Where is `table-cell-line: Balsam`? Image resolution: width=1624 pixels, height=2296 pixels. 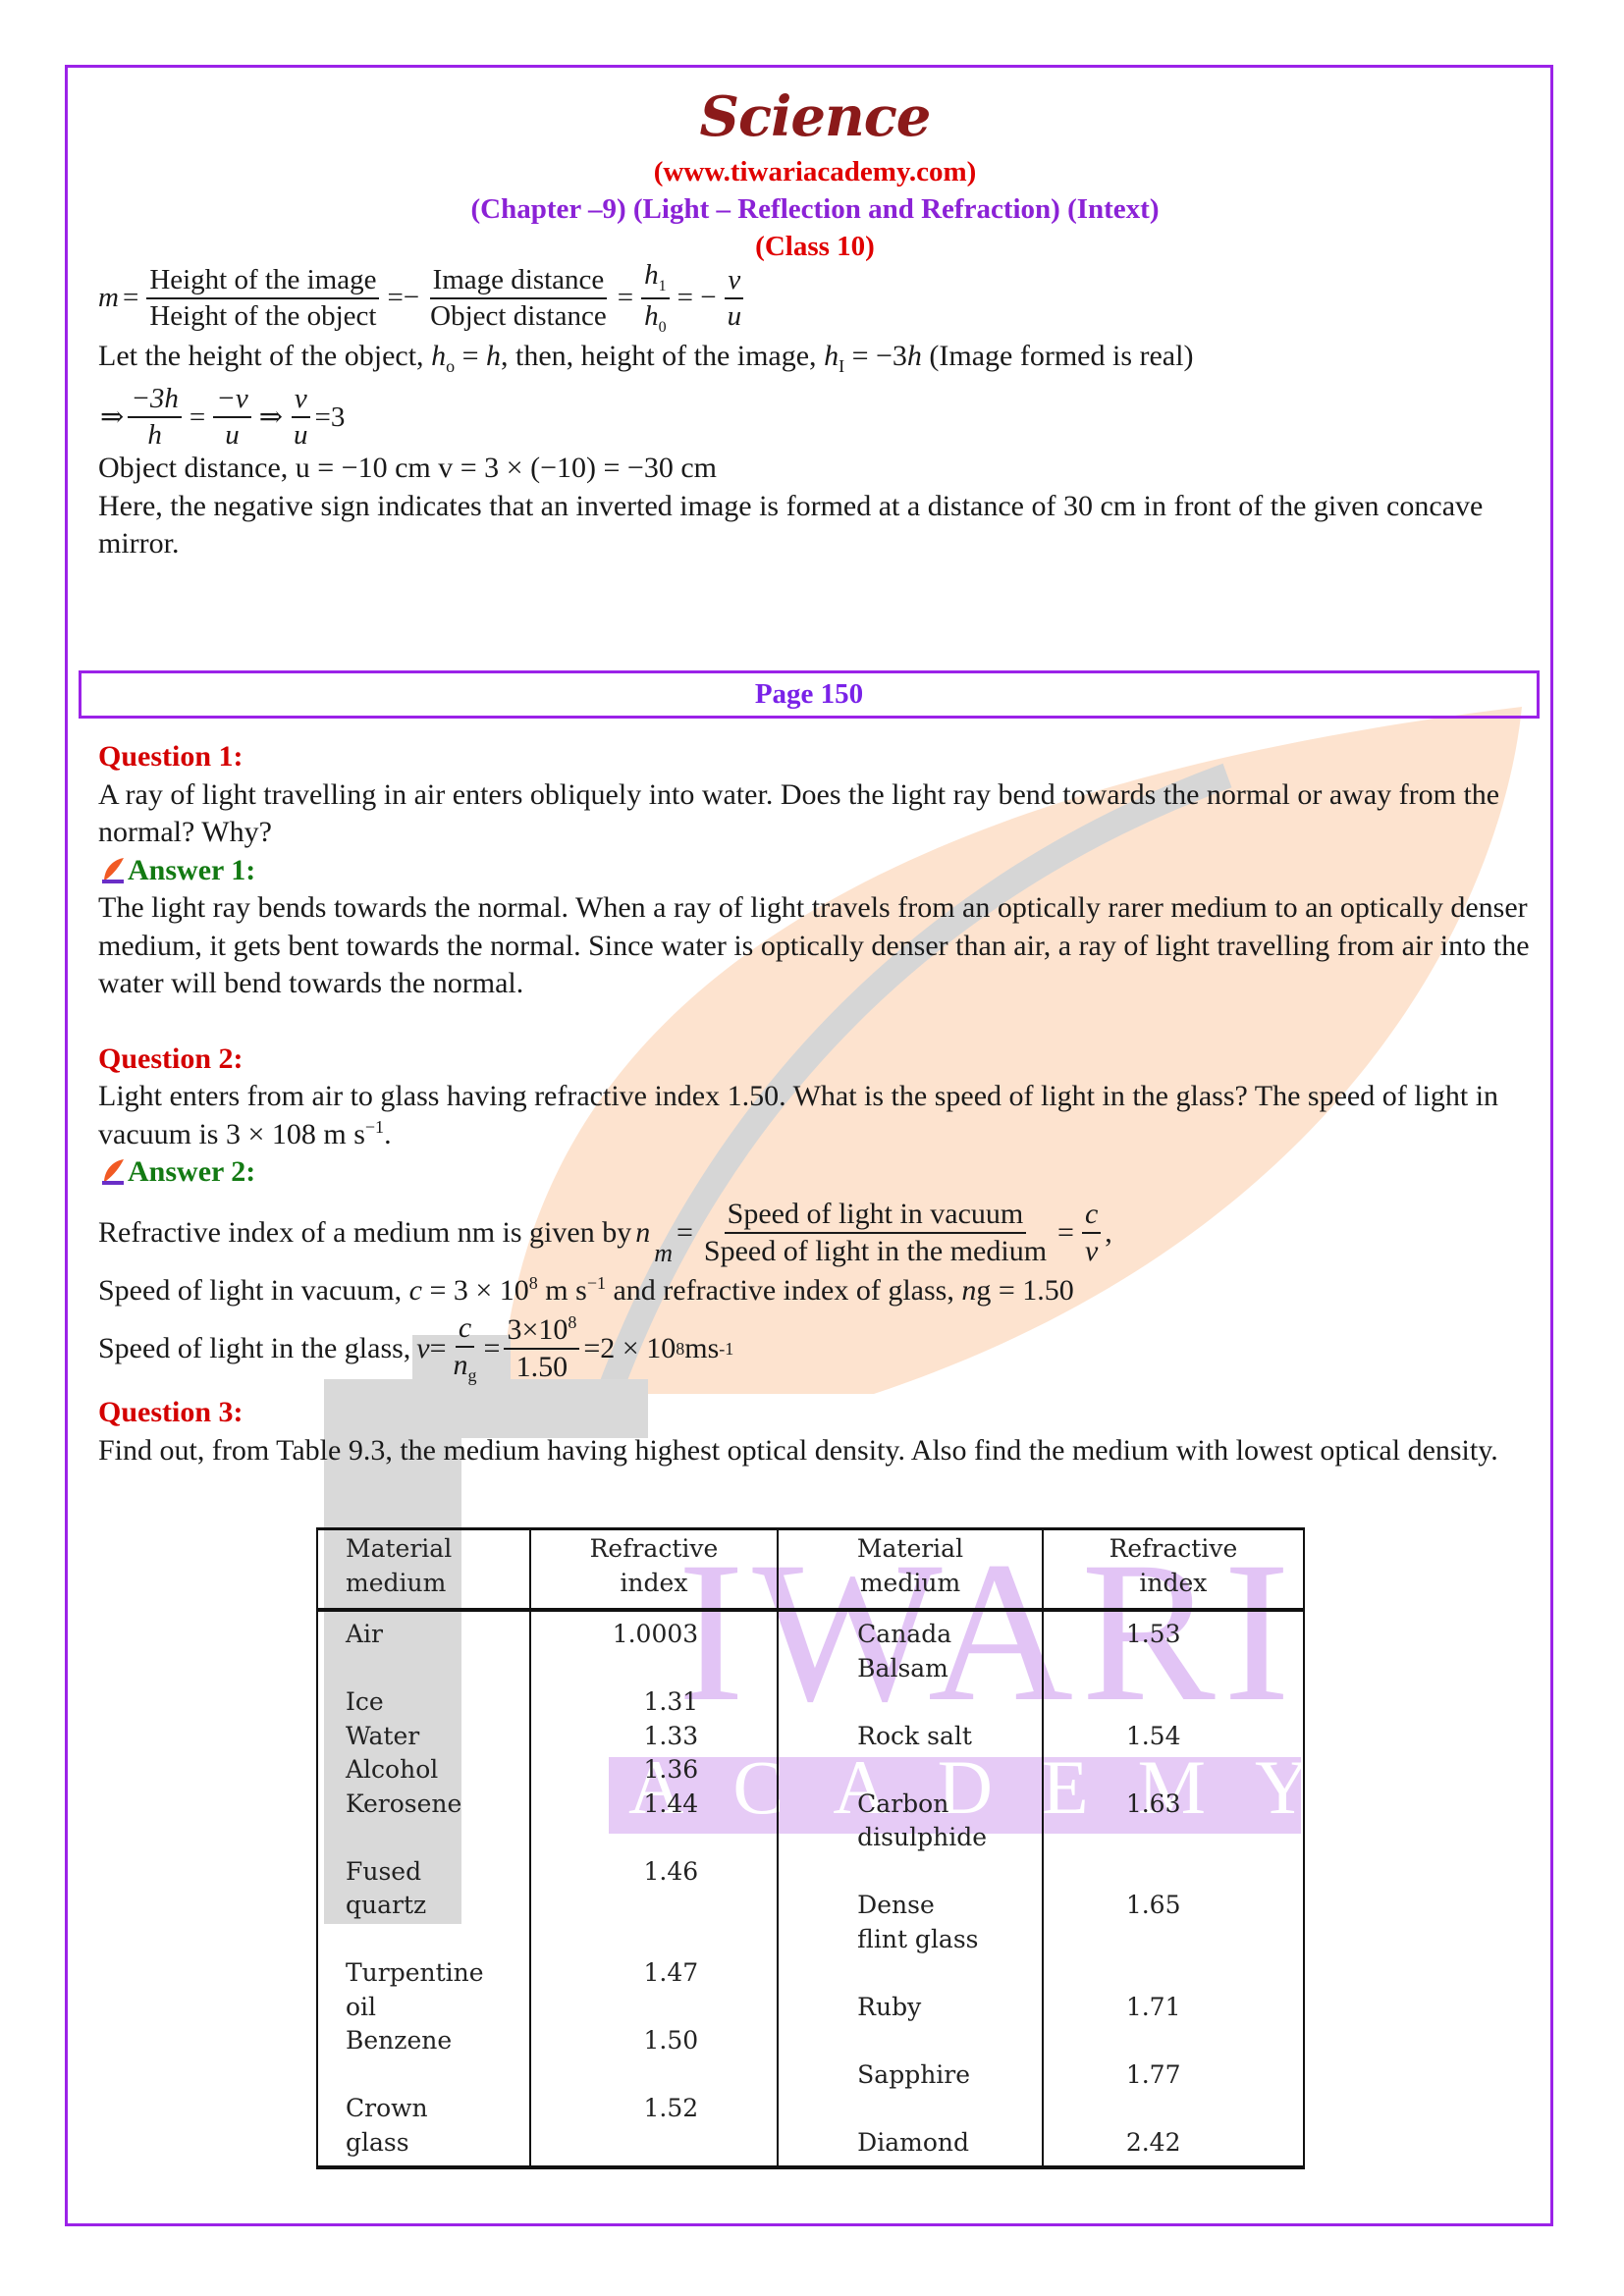
table-cell-line: Balsam is located at coordinates (902, 1667).